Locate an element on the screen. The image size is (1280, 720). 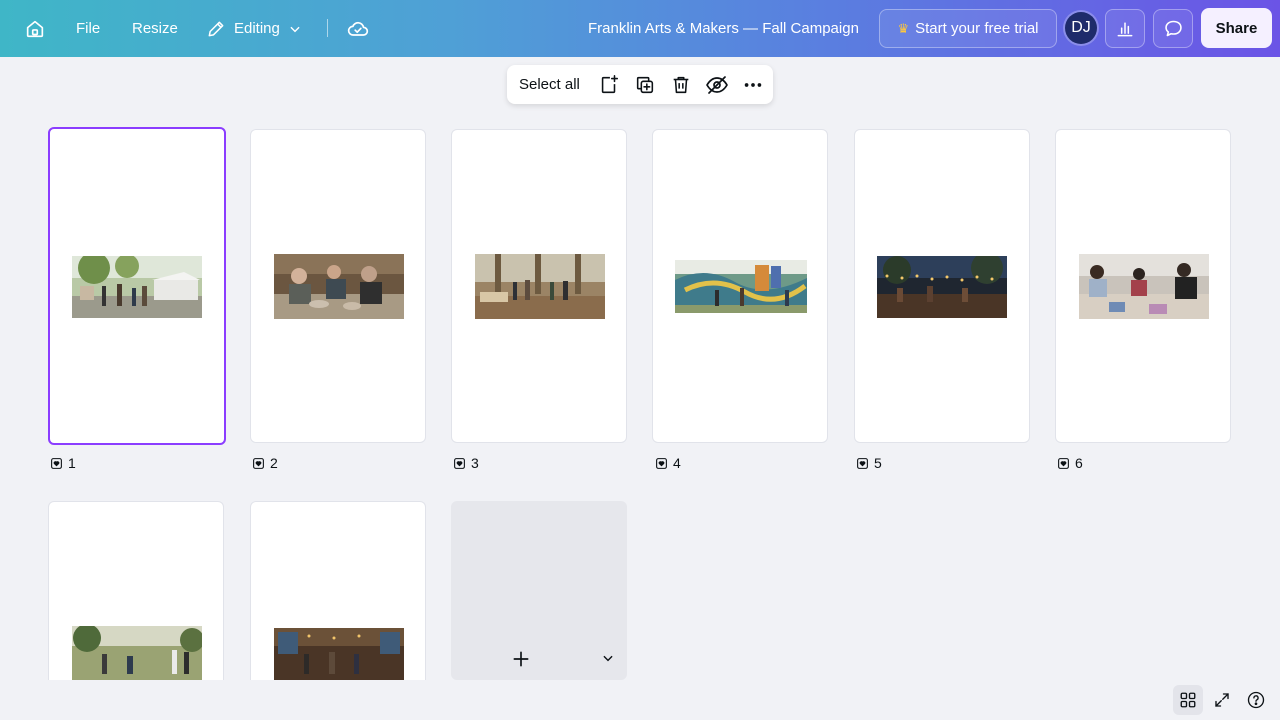
resize-menu: Resize is located at coordinates (155, 28).